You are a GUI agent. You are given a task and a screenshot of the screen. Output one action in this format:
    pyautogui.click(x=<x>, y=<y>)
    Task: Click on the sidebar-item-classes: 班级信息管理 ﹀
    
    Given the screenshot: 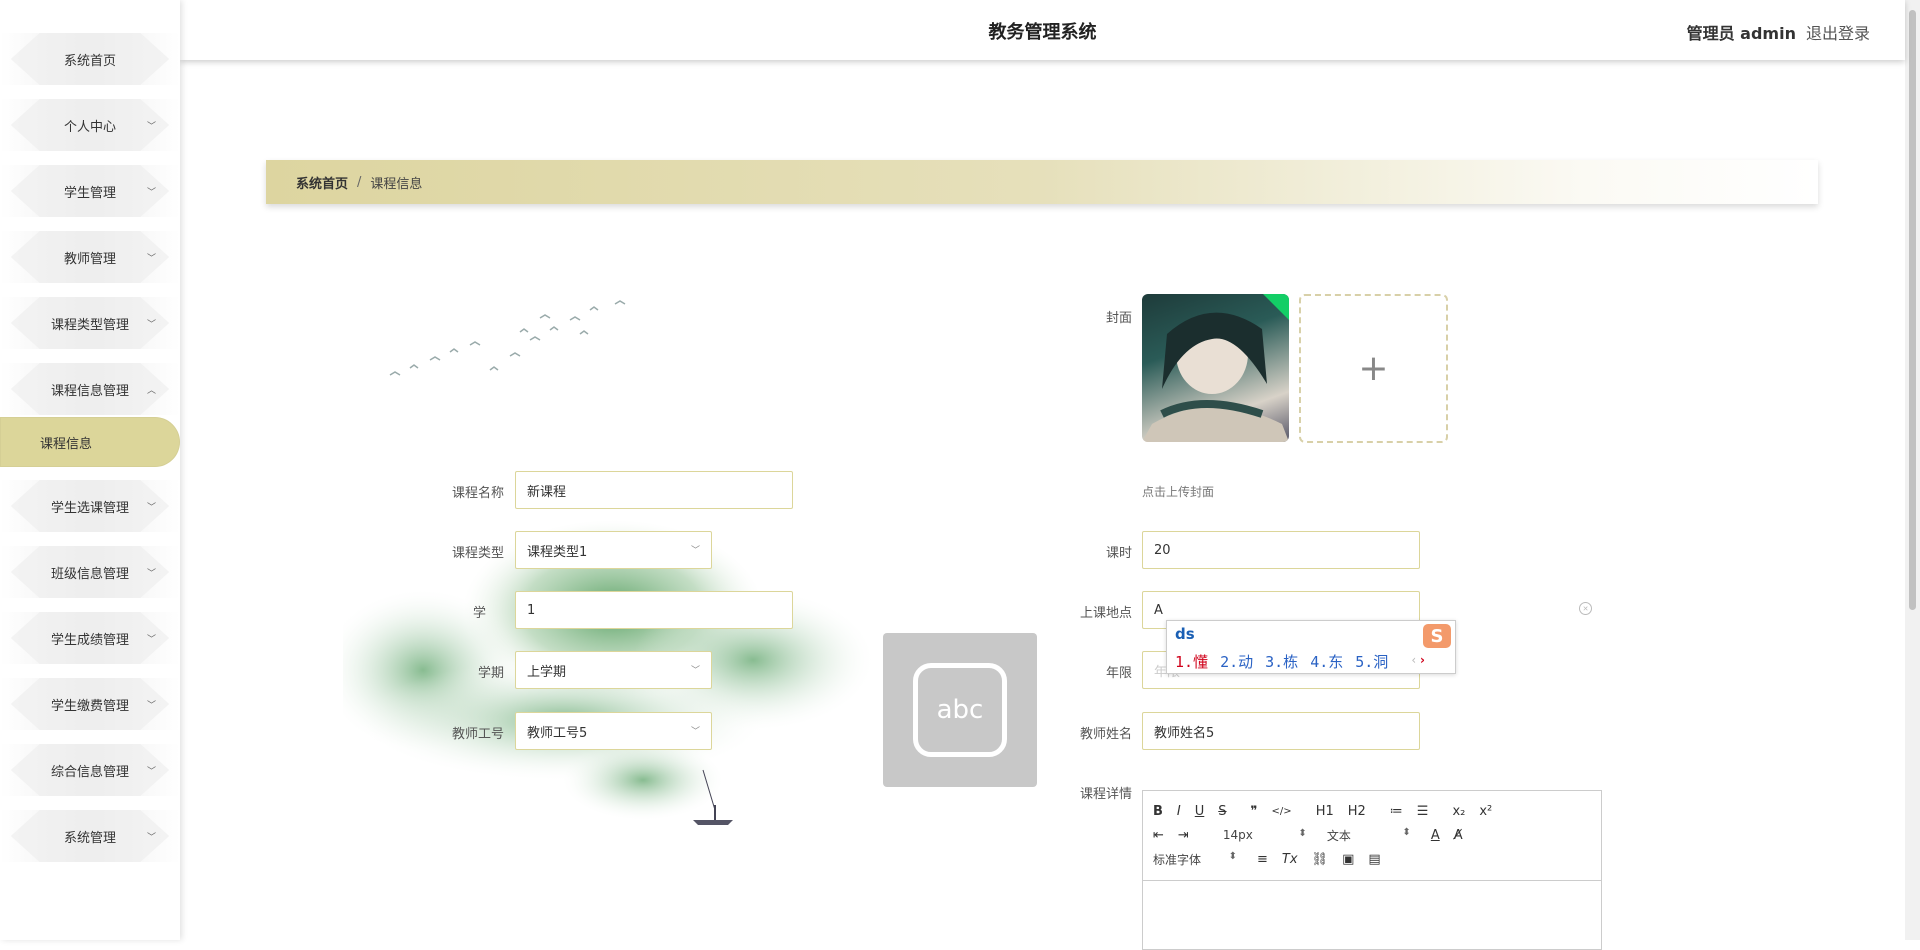 What is the action you would take?
    pyautogui.click(x=90, y=572)
    